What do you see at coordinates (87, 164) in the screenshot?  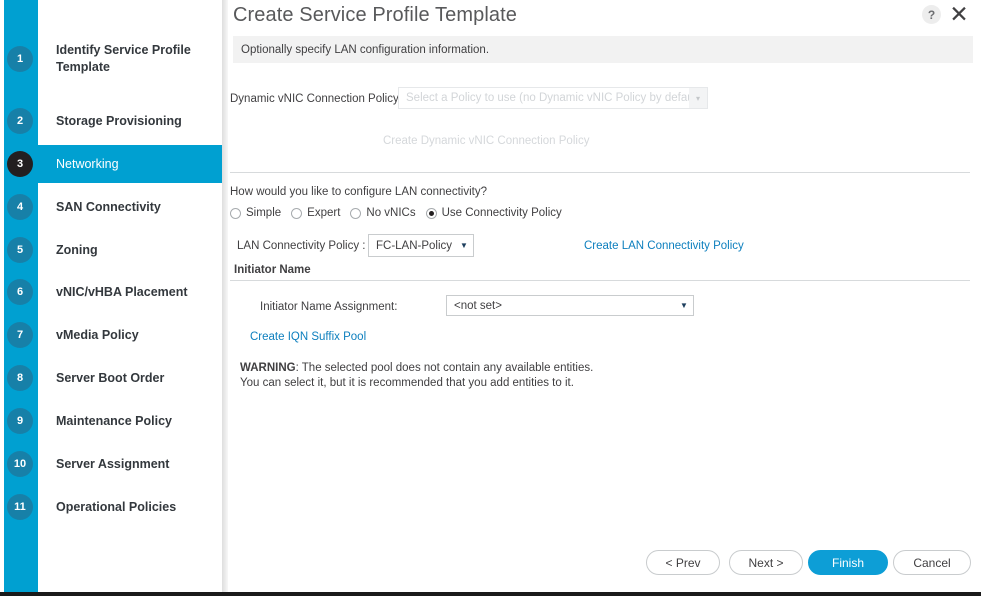 I see `sidebar-item-label: Networking` at bounding box center [87, 164].